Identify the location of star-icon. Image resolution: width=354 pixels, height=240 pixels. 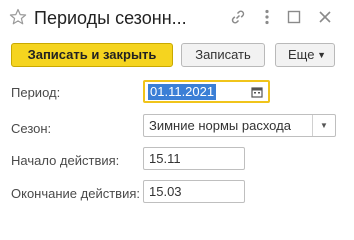
(18, 17).